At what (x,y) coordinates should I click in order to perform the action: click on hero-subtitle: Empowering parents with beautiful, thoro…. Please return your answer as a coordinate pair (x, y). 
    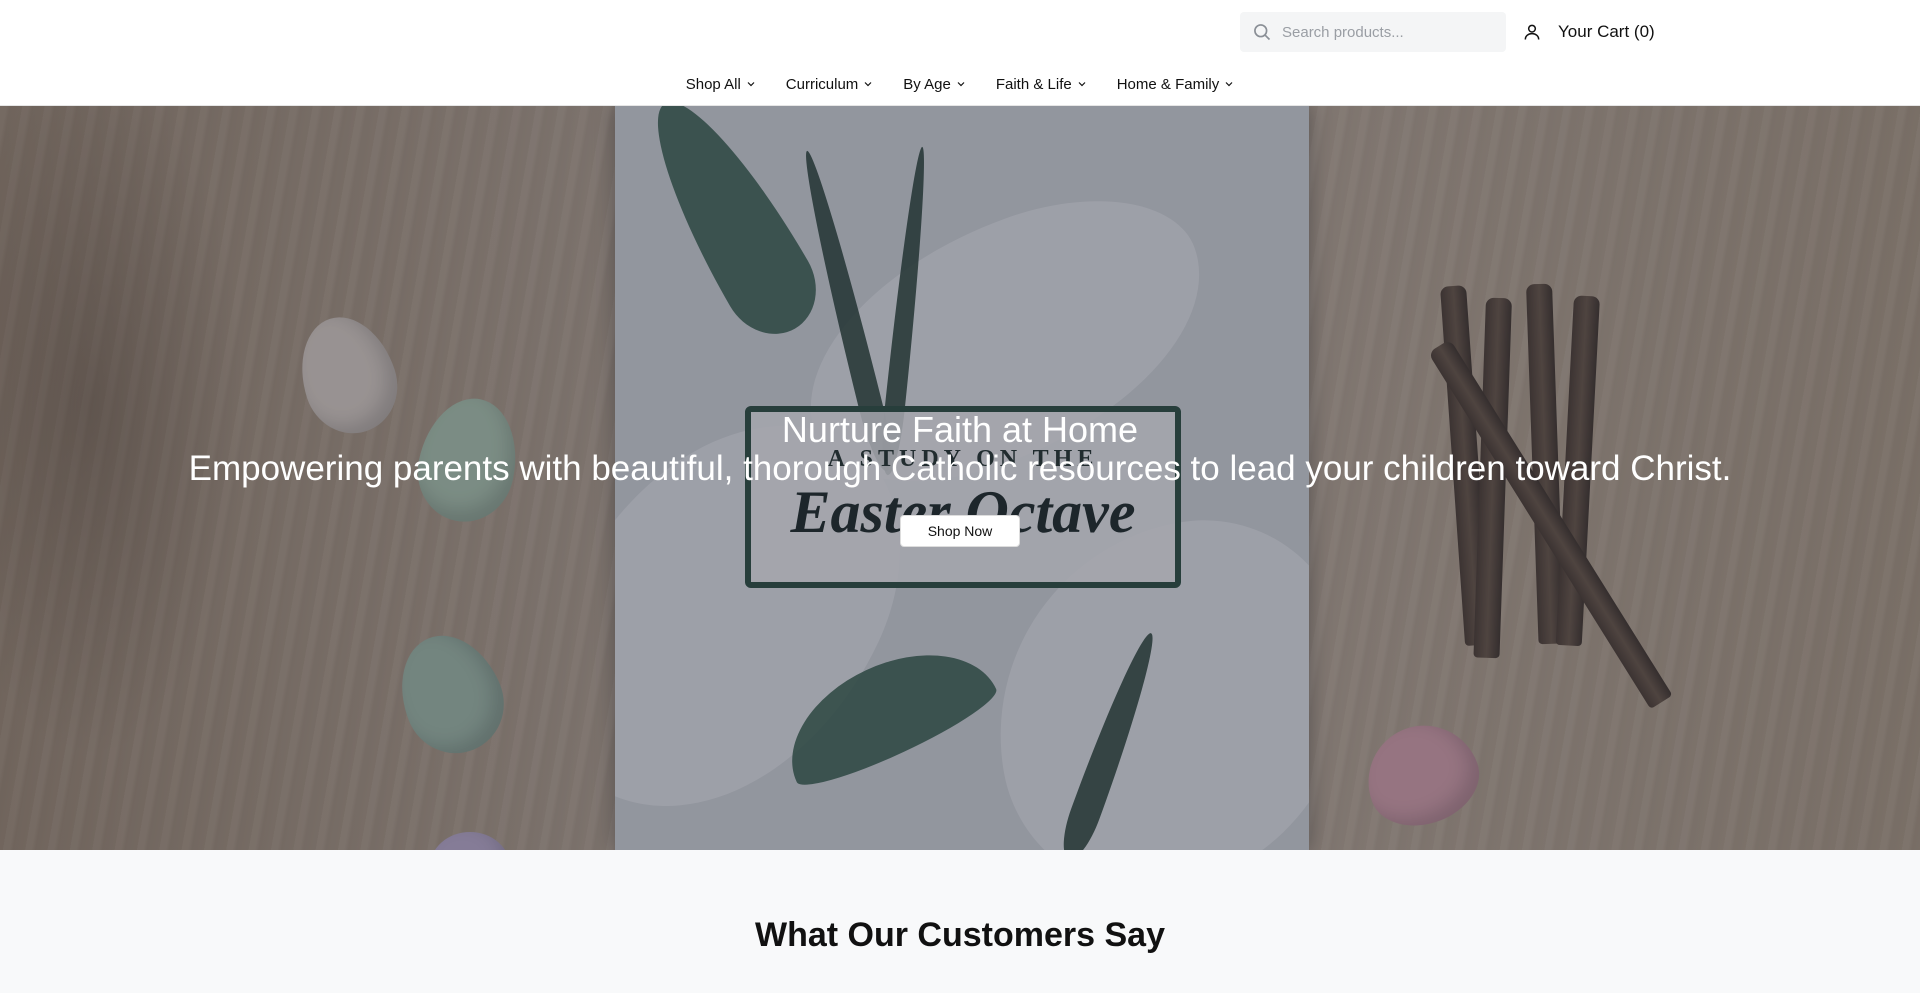
    Looking at the image, I should click on (960, 468).